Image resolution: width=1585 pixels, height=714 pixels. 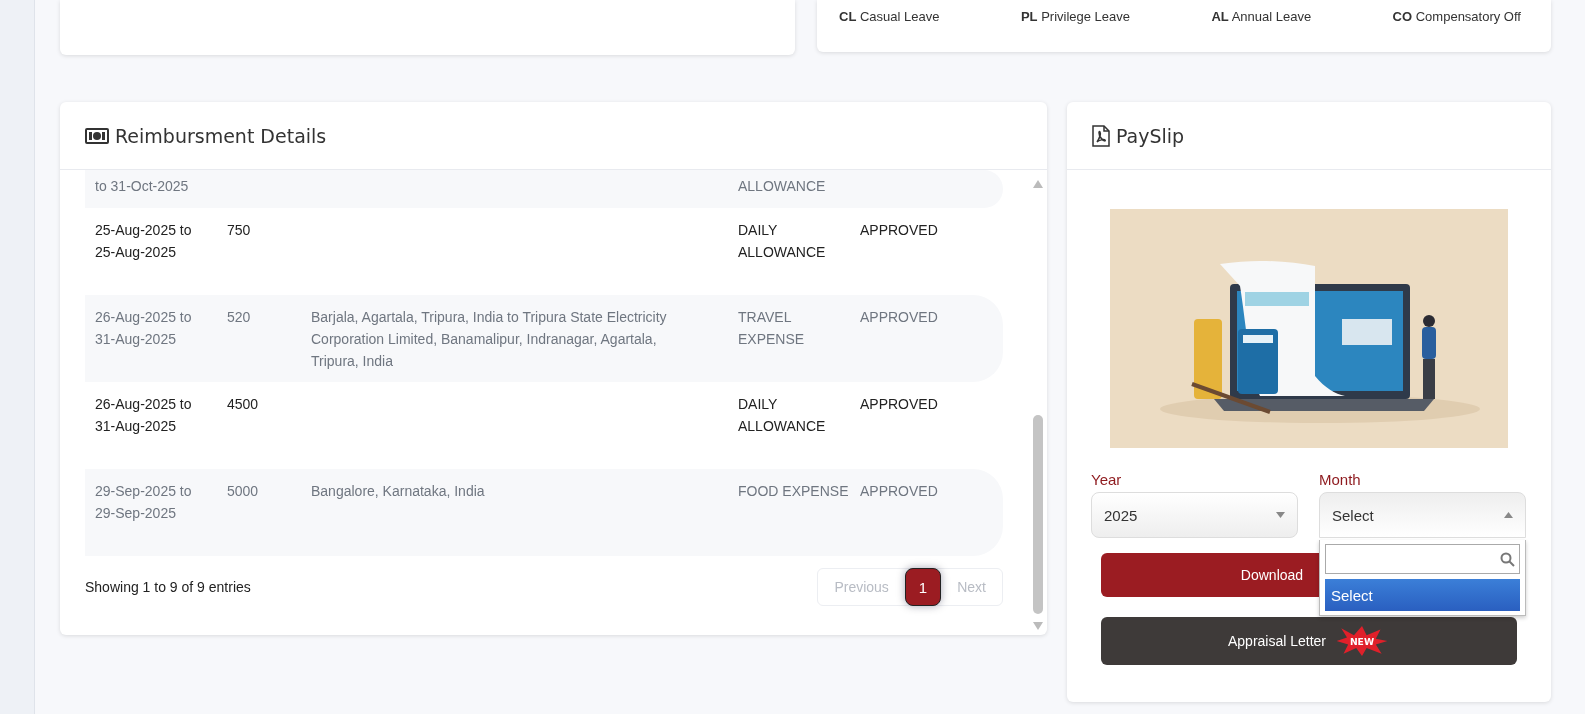 I want to click on leave-legend-item: AL Annual Leave, so click(x=1261, y=17).